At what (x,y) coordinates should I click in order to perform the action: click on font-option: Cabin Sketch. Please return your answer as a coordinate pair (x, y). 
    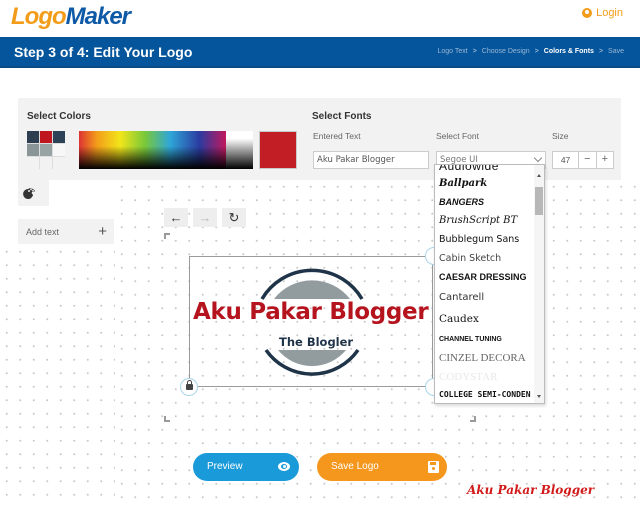
    Looking at the image, I should click on (470, 258).